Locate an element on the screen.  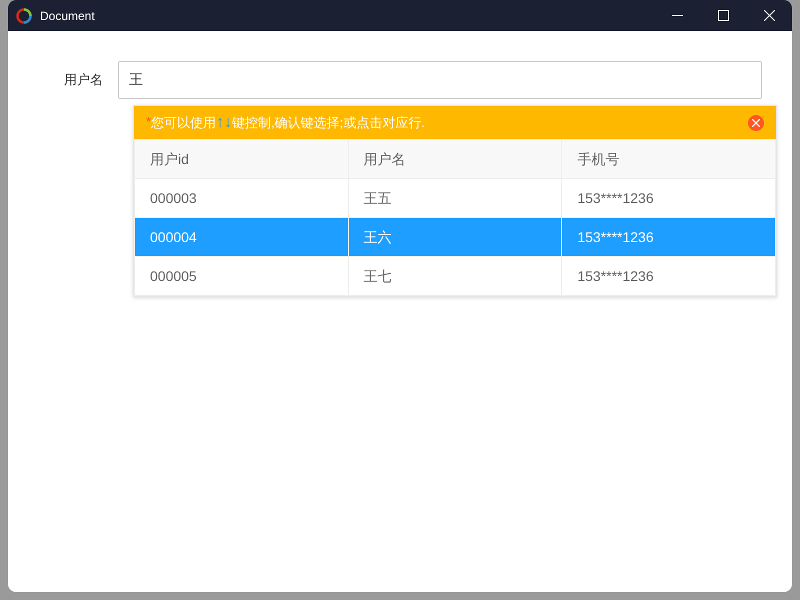
close-icon is located at coordinates (769, 15).